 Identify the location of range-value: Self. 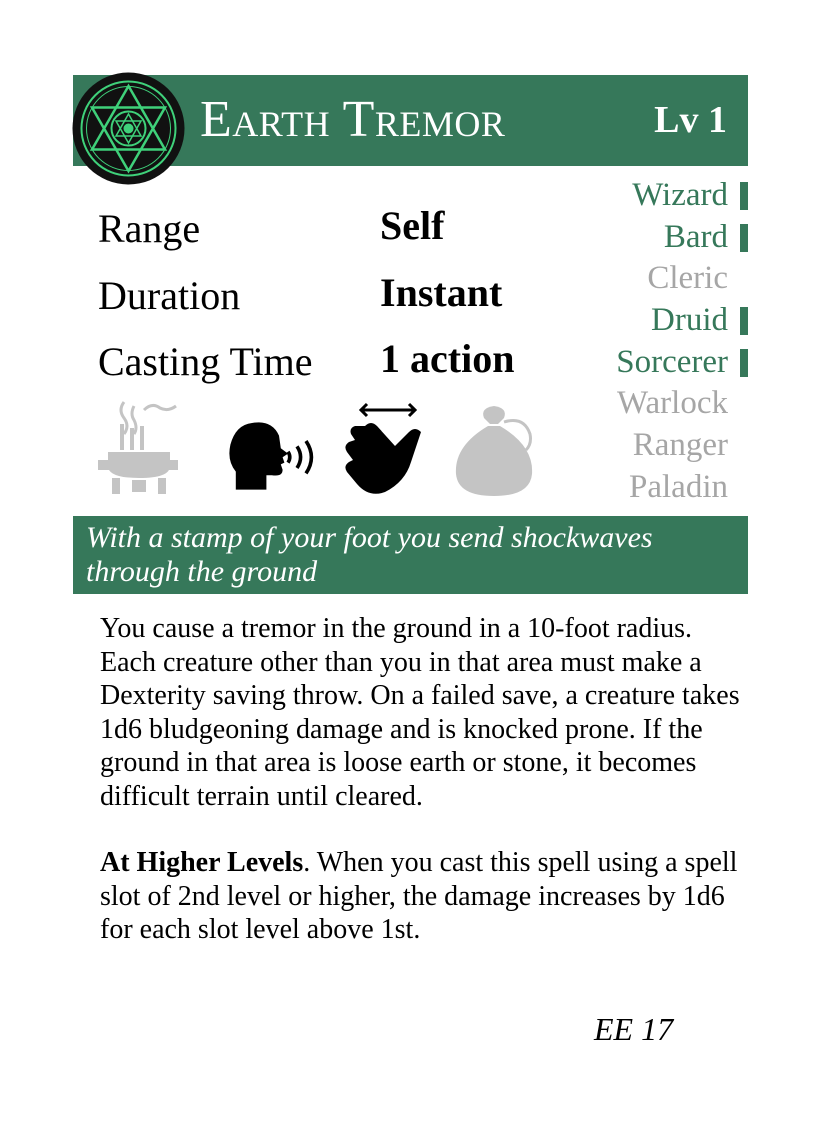
(412, 225).